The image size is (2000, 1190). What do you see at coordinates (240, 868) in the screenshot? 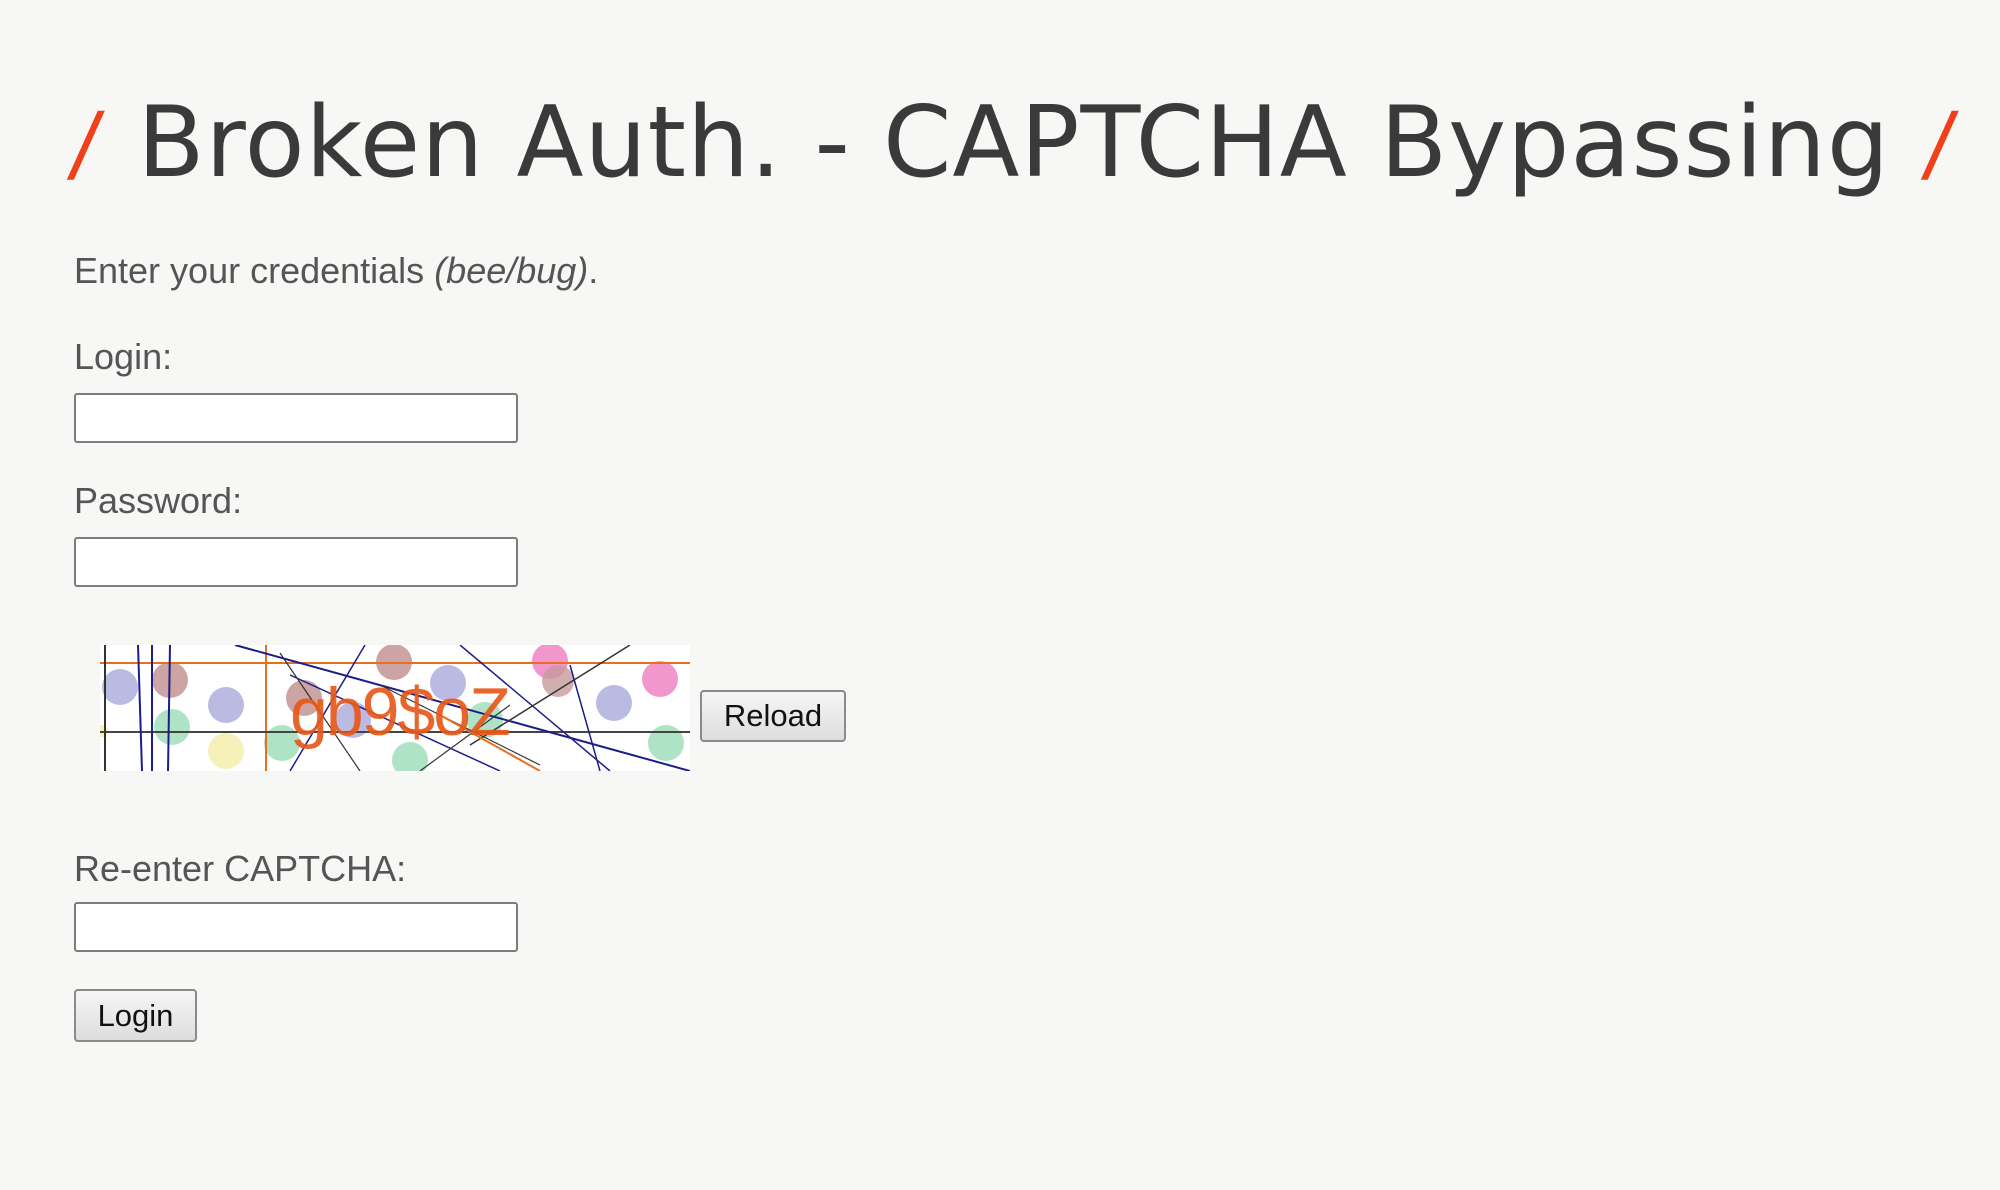
I see `reenter-captcha-label: Re-enter CAPTCHA:` at bounding box center [240, 868].